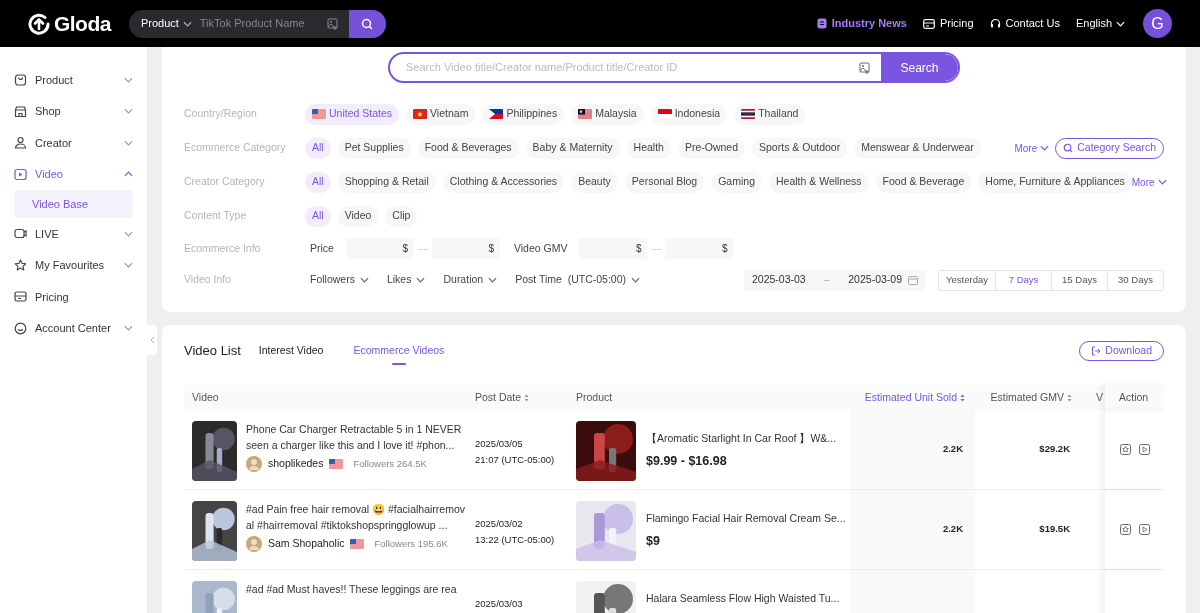 This screenshot has height=613, width=1200. What do you see at coordinates (235, 148) in the screenshot?
I see `filter-label: Ecommerce Category` at bounding box center [235, 148].